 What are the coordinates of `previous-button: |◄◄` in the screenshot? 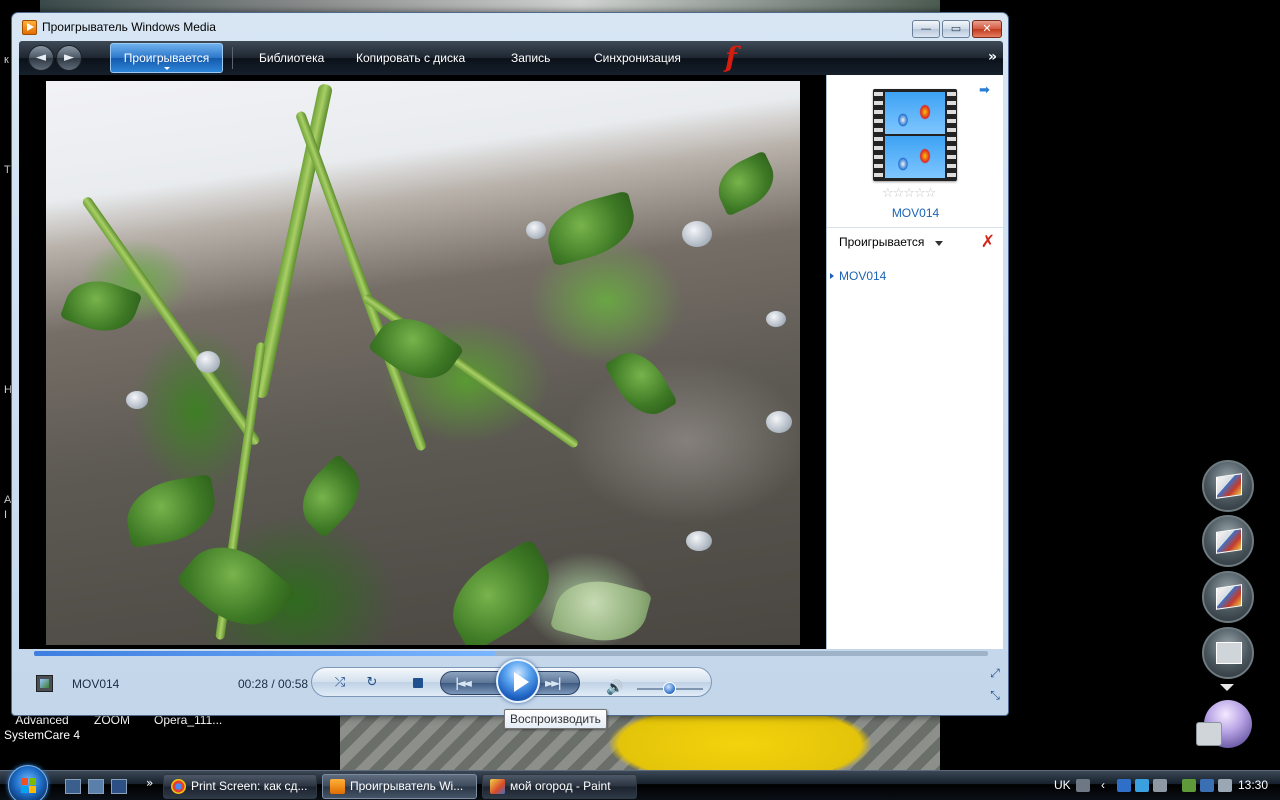 It's located at (463, 683).